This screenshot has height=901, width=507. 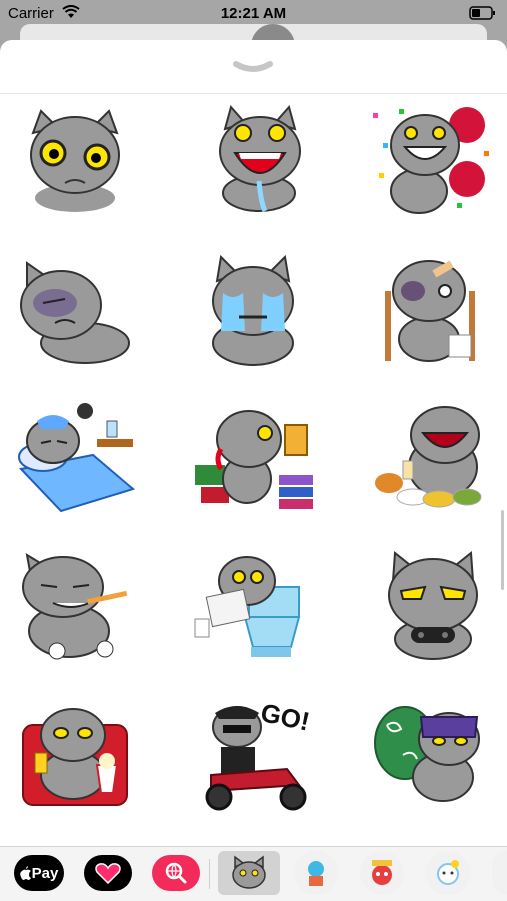 I want to click on sticker-sad-cat, so click(x=75, y=162).